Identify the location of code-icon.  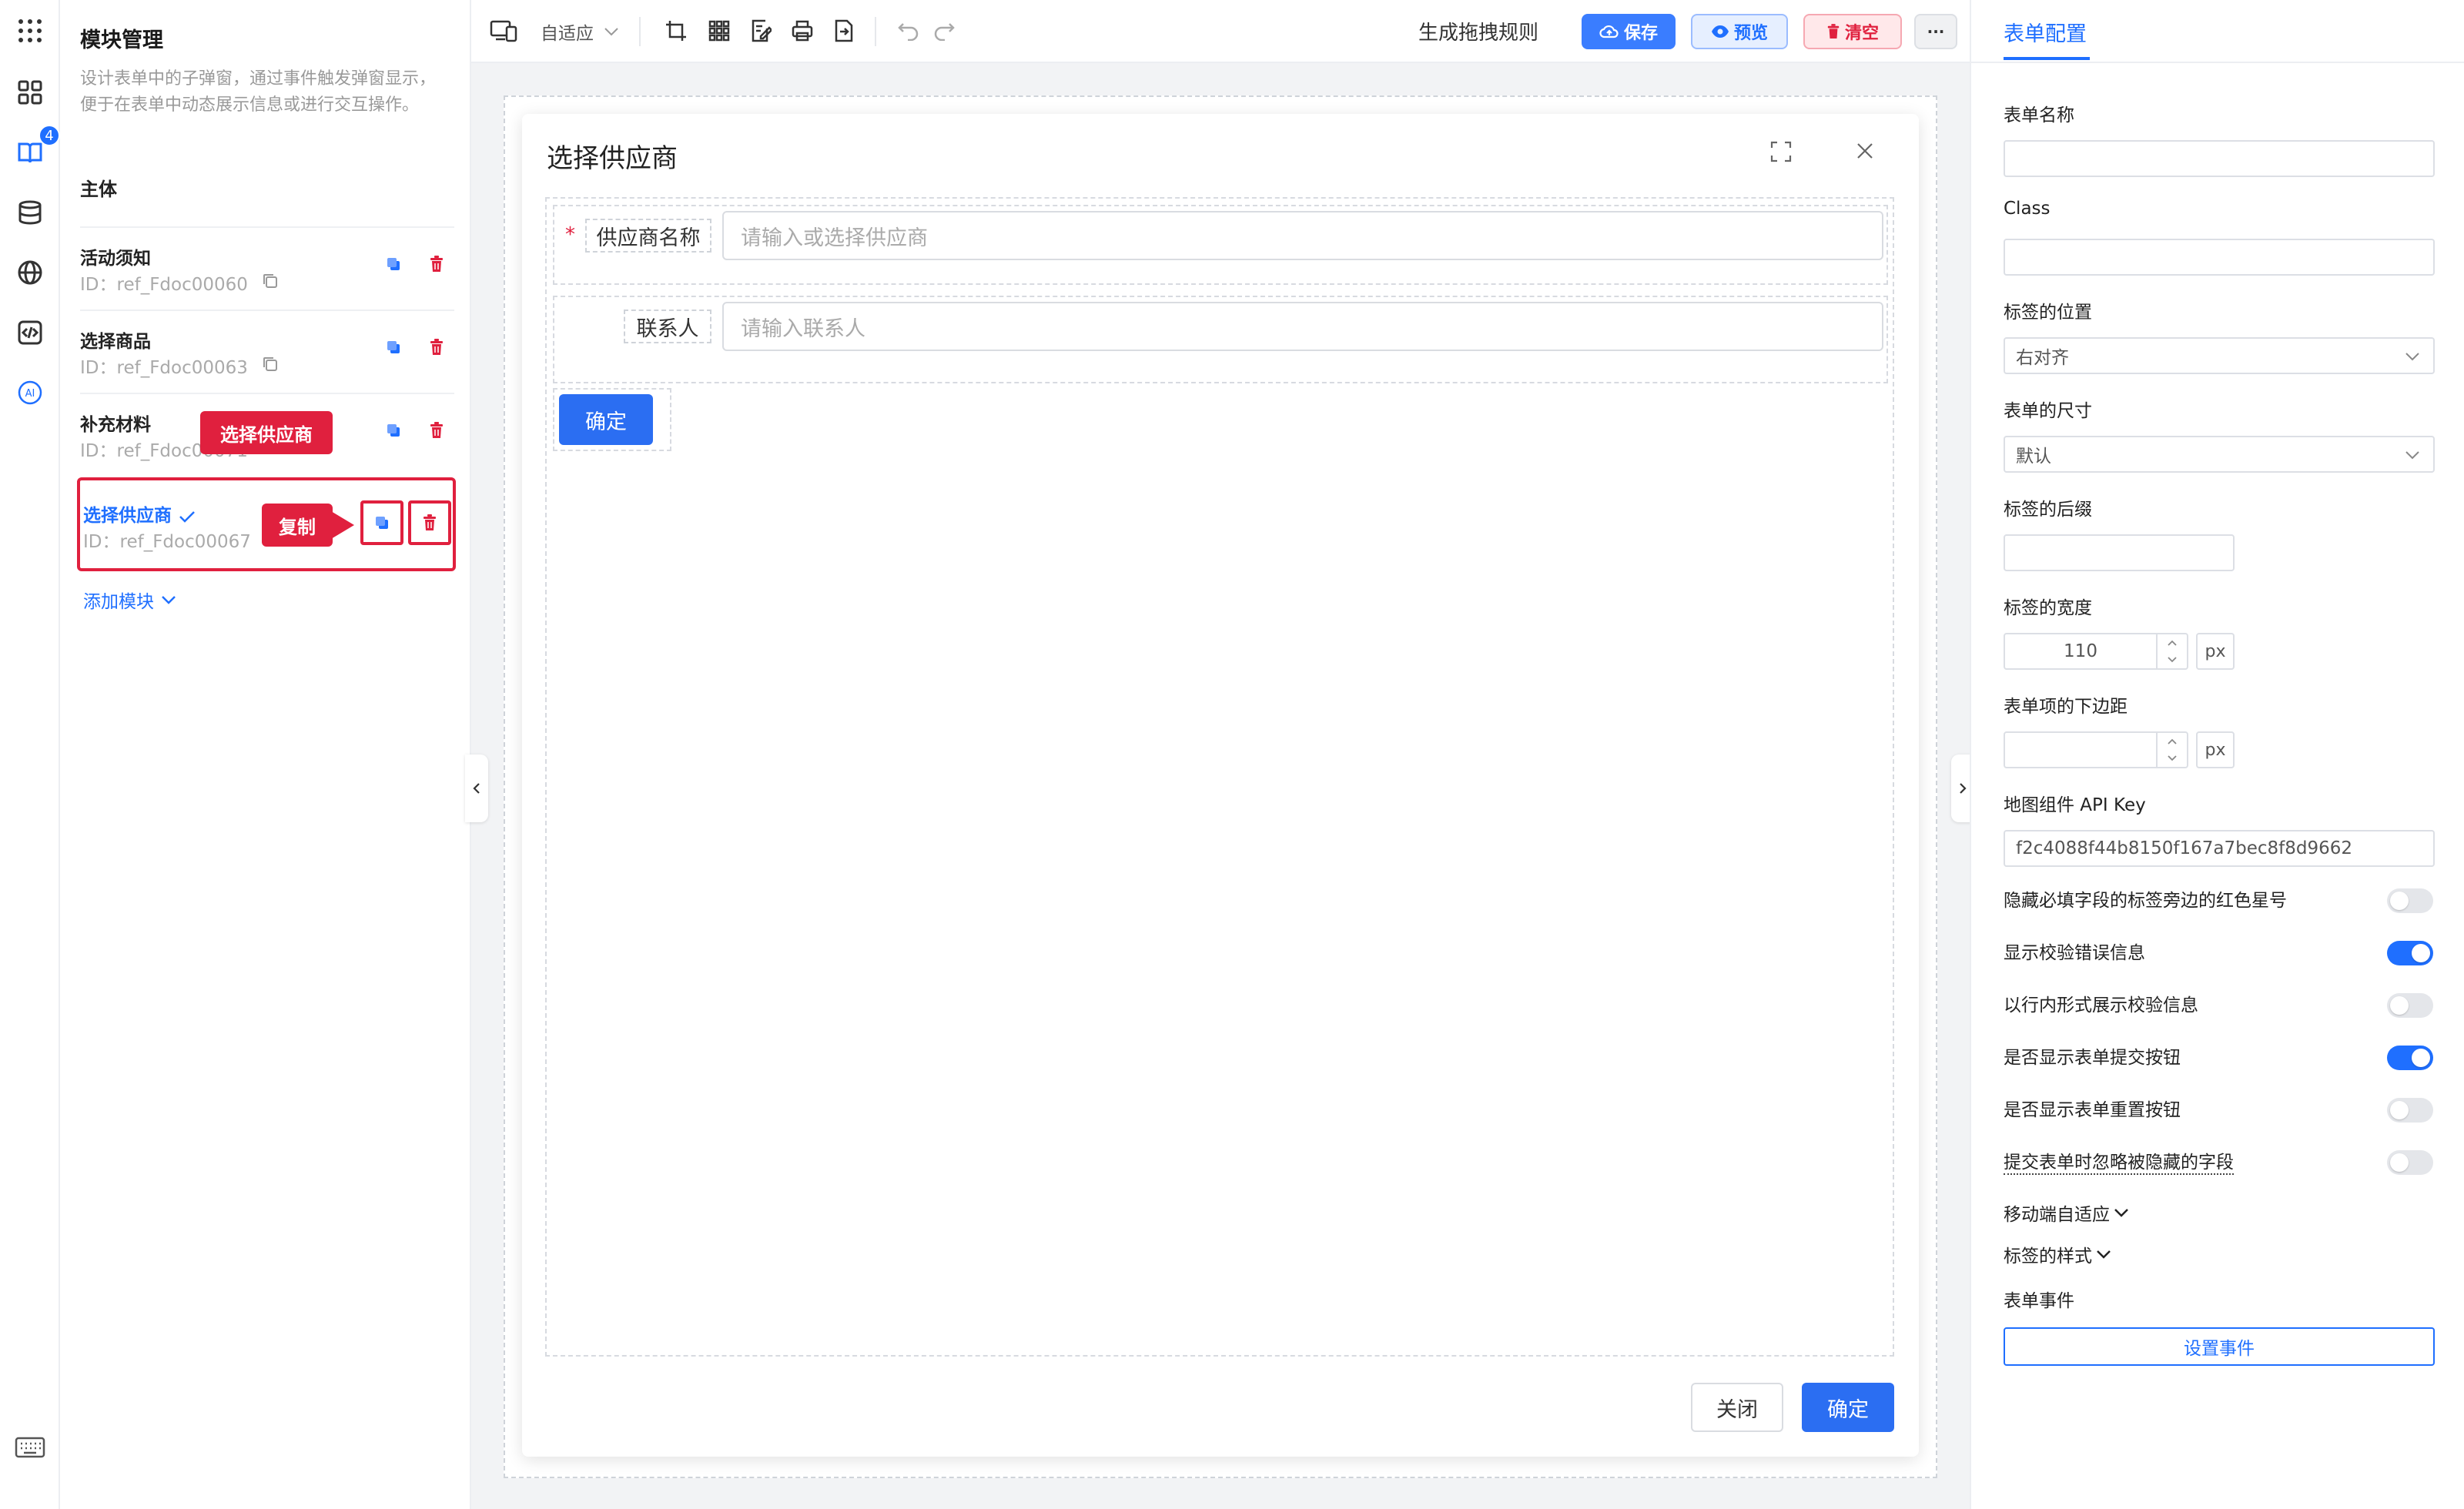
(30, 333).